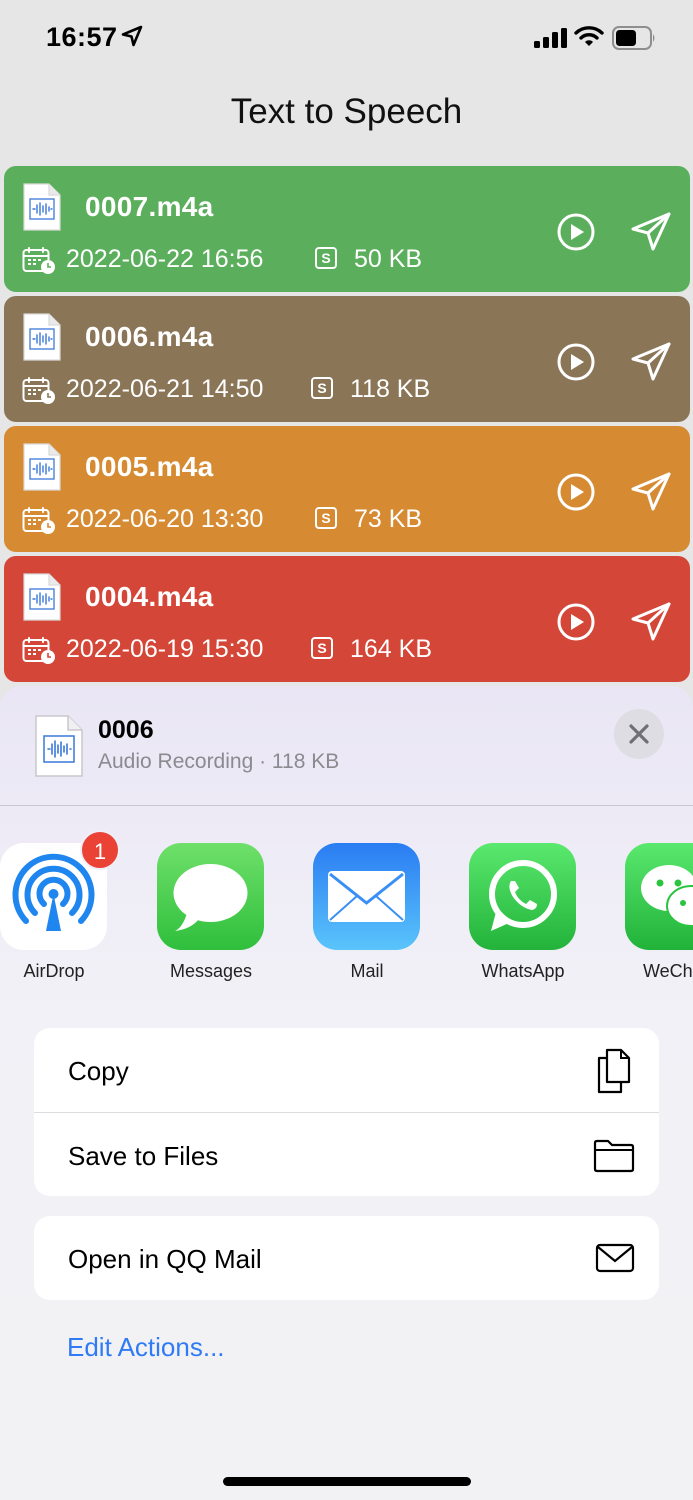 This screenshot has width=693, height=1500. What do you see at coordinates (211, 971) in the screenshot?
I see `app-label: Messages` at bounding box center [211, 971].